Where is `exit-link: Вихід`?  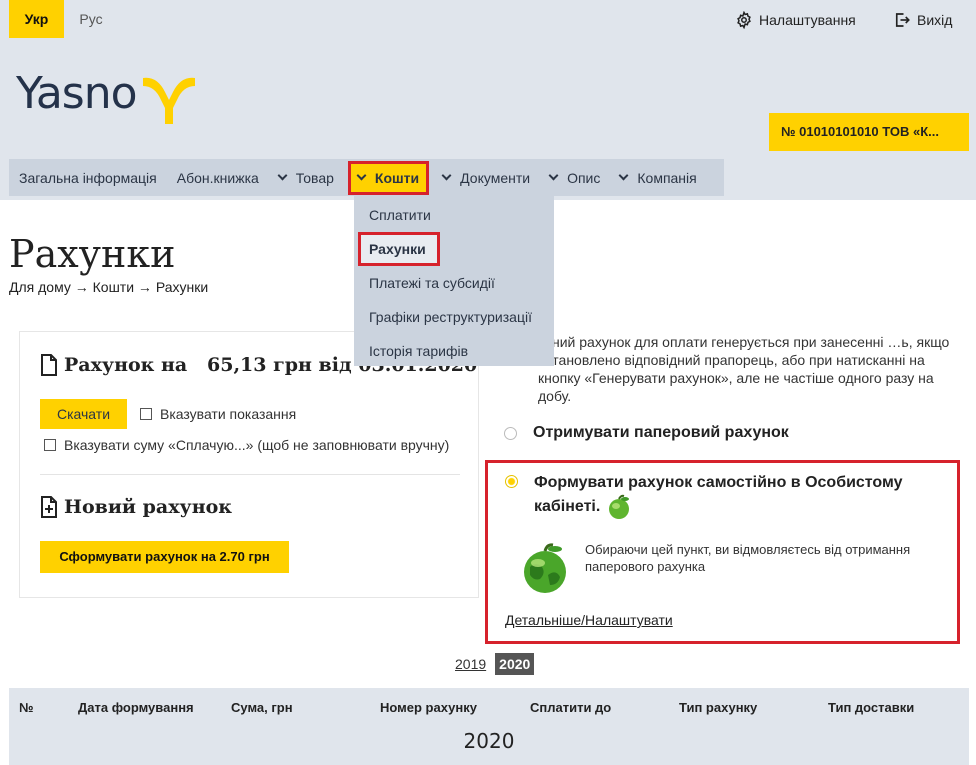 exit-link: Вихід is located at coordinates (922, 20).